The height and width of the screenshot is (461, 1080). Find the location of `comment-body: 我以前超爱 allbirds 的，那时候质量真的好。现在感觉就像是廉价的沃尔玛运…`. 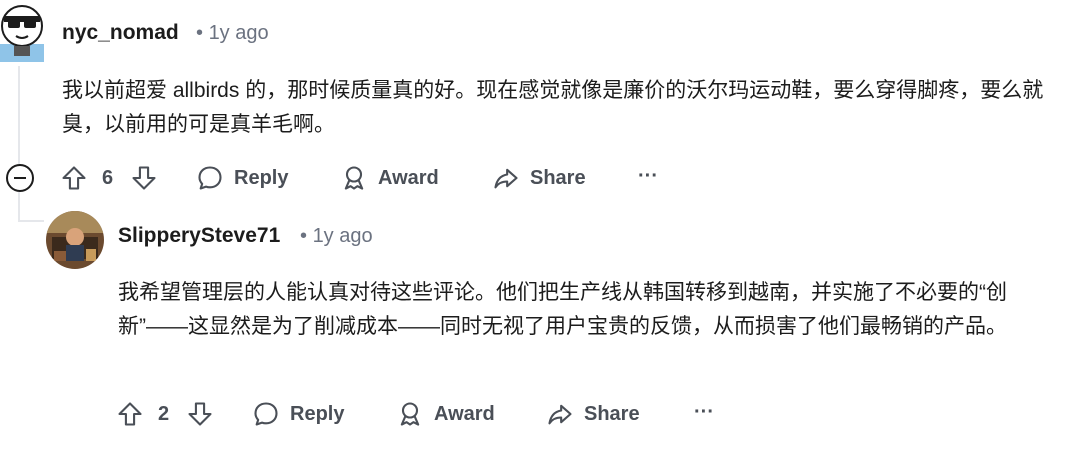

comment-body: 我以前超爱 allbirds 的，那时候质量真的好。现在感觉就像是廉价的沃尔玛运… is located at coordinates (553, 107).